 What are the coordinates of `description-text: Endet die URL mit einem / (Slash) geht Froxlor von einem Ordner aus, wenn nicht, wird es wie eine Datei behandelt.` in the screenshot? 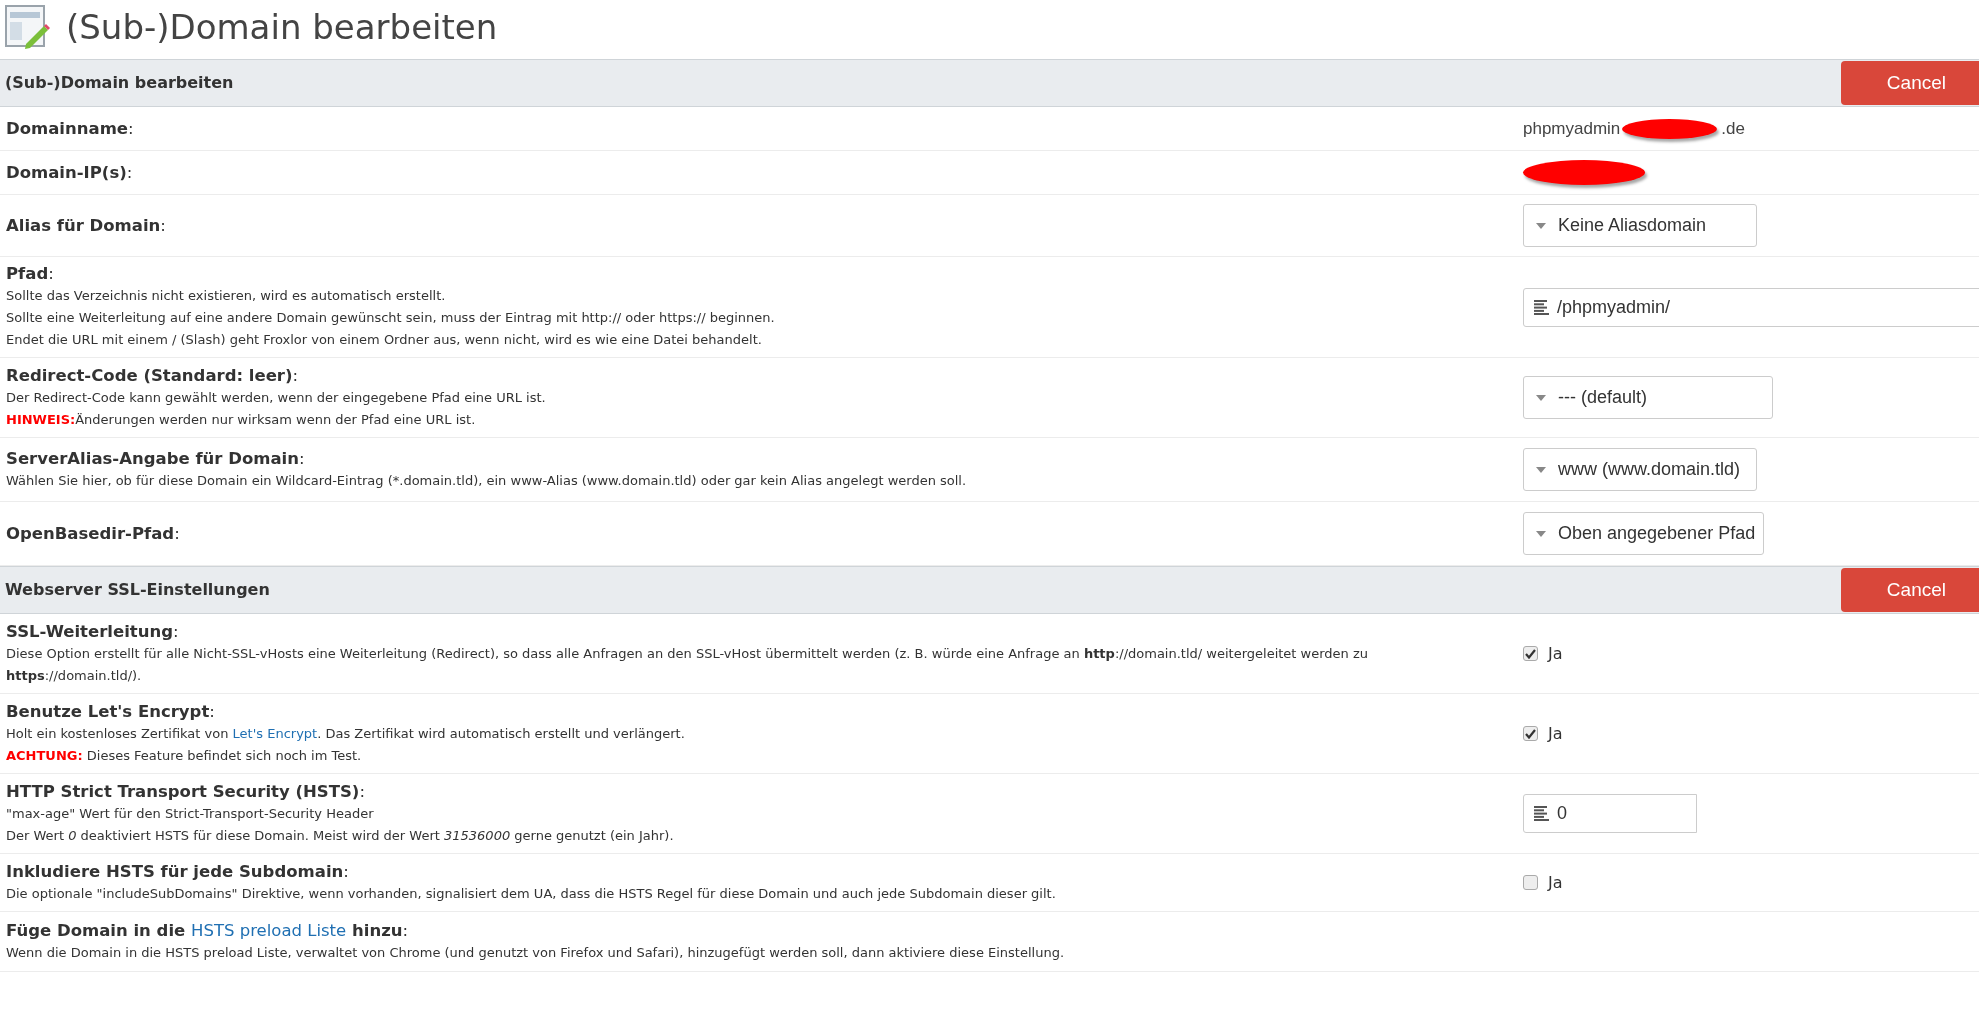 It's located at (384, 340).